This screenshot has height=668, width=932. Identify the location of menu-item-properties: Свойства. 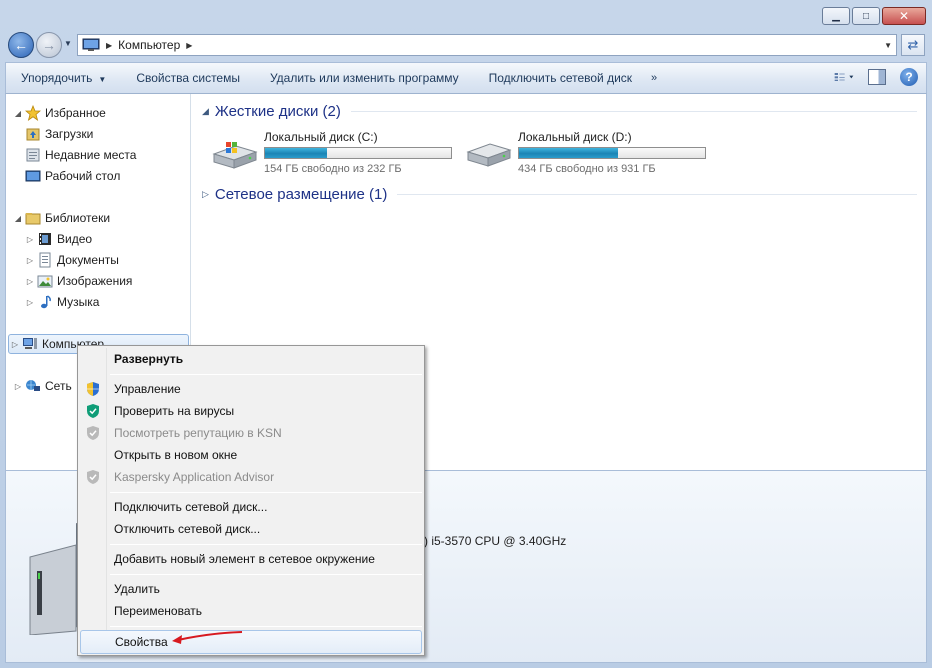
(251, 642).